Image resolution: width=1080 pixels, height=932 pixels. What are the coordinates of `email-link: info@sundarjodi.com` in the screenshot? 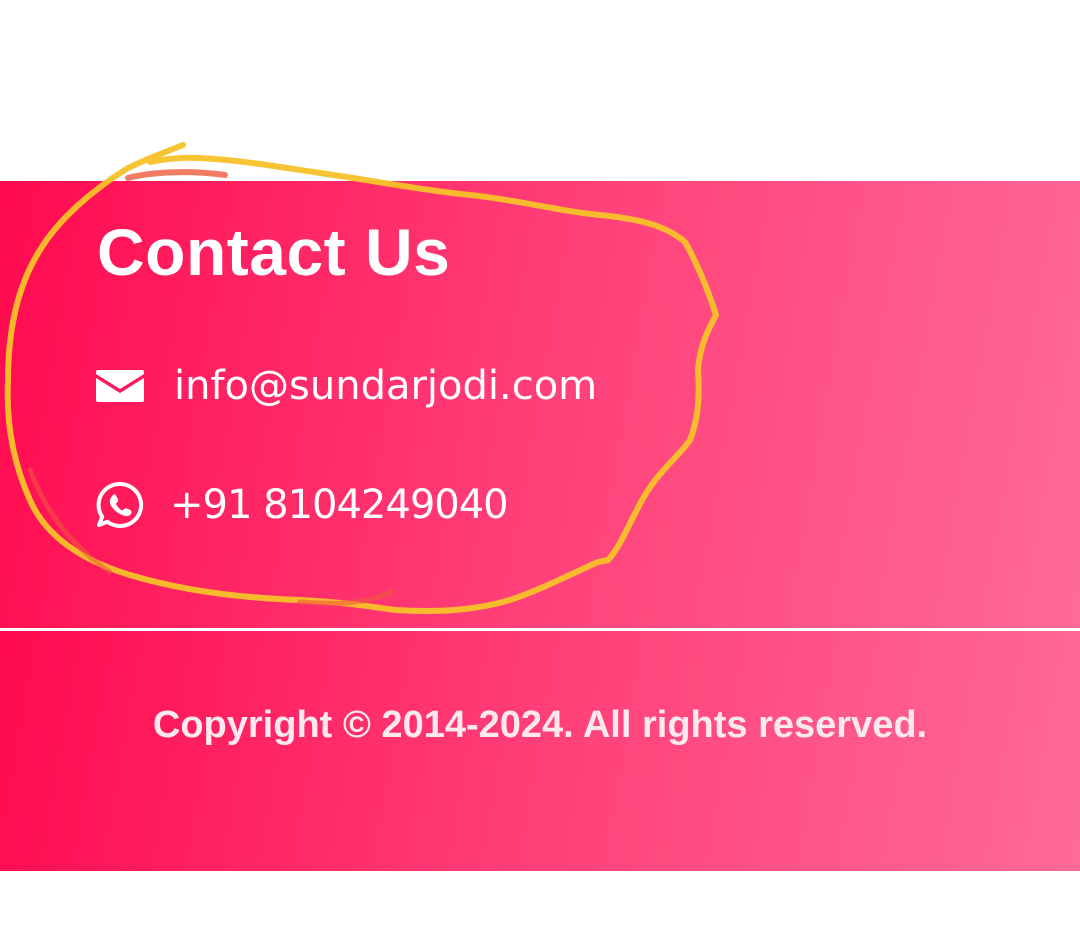 It's located at (346, 386).